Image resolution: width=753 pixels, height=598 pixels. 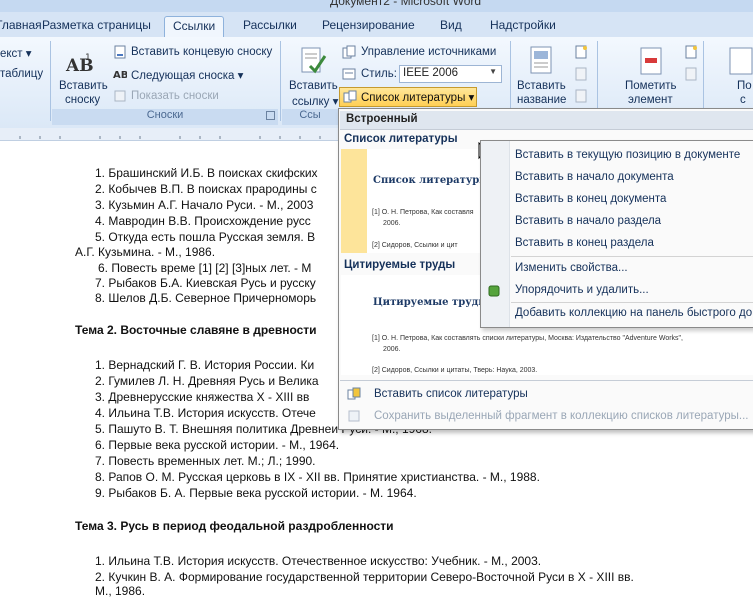 I want to click on submenu-item: Вставить в текущую позицию в документе, so click(x=627, y=155).